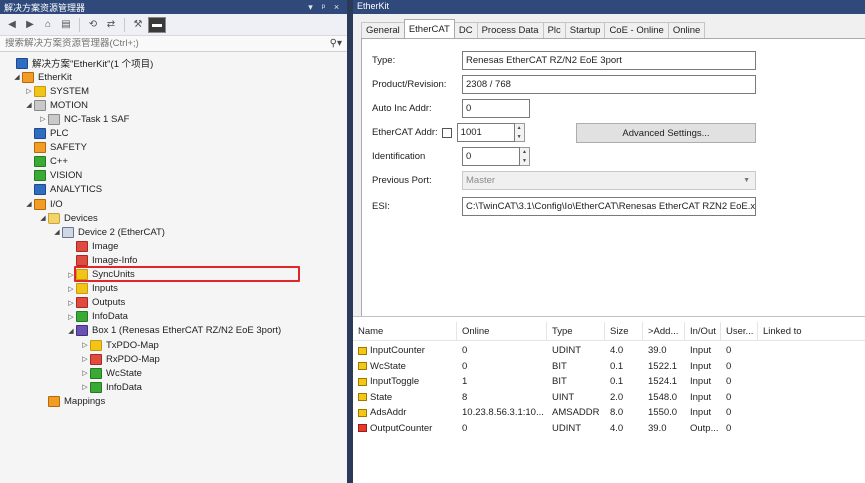 This screenshot has width=865, height=483. I want to click on tree-solution-node: 解决方案"EtherKit"(1 个项目), so click(79, 63).